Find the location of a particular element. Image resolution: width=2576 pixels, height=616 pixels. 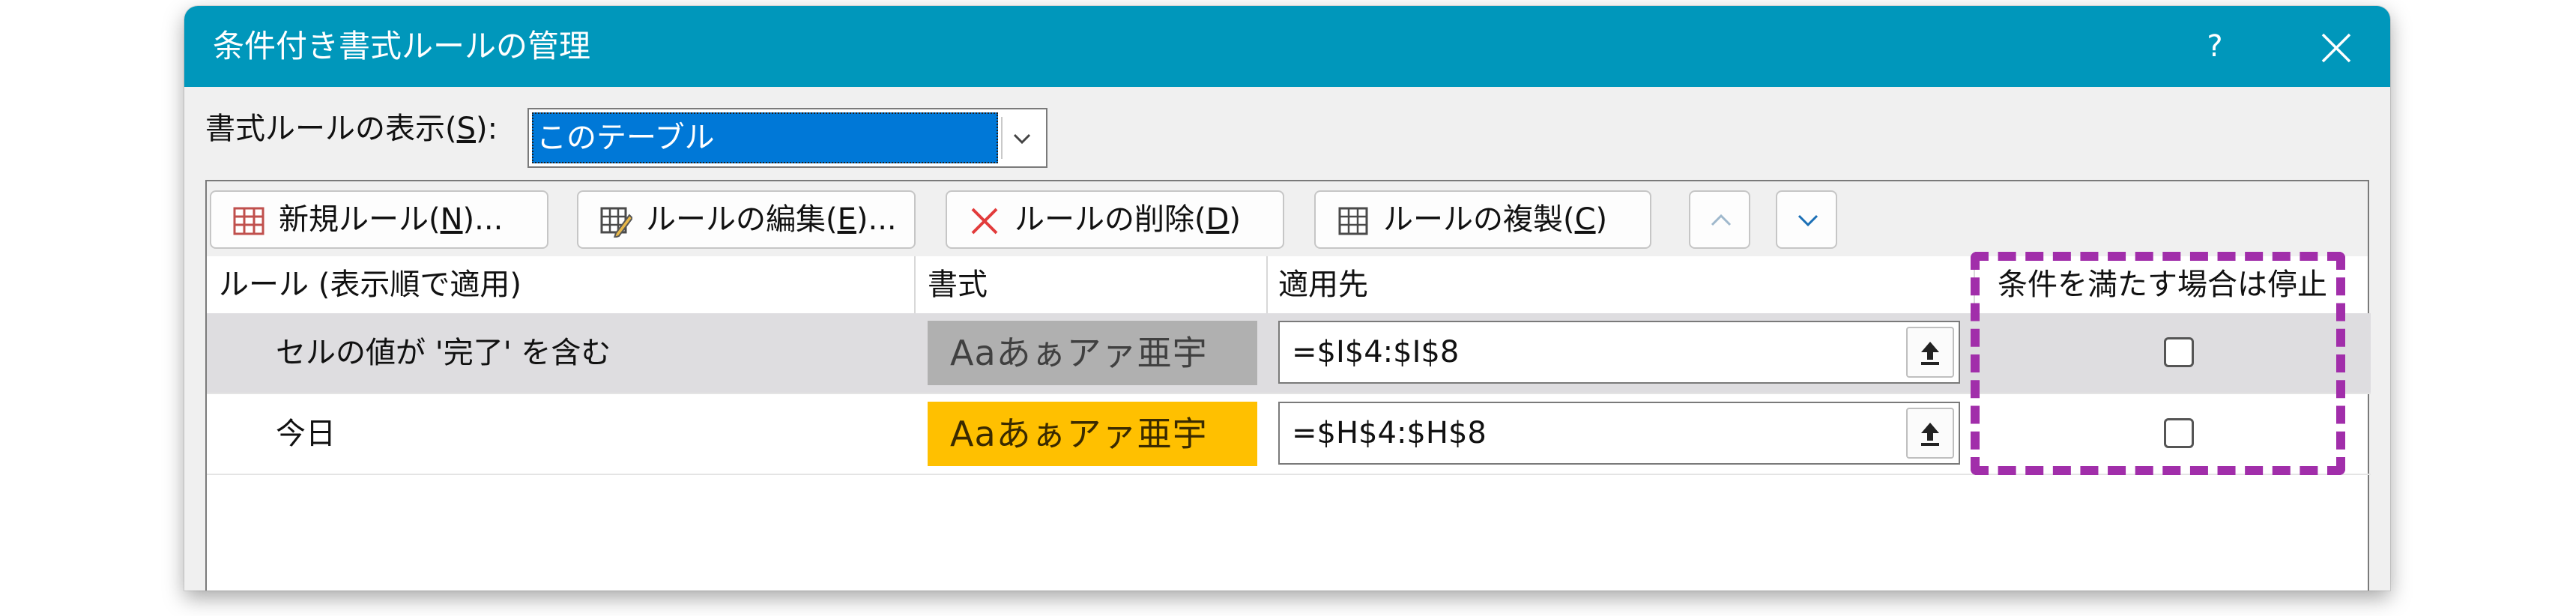

duplicate-rule-button: ルールの複製(C) is located at coordinates (1482, 219).